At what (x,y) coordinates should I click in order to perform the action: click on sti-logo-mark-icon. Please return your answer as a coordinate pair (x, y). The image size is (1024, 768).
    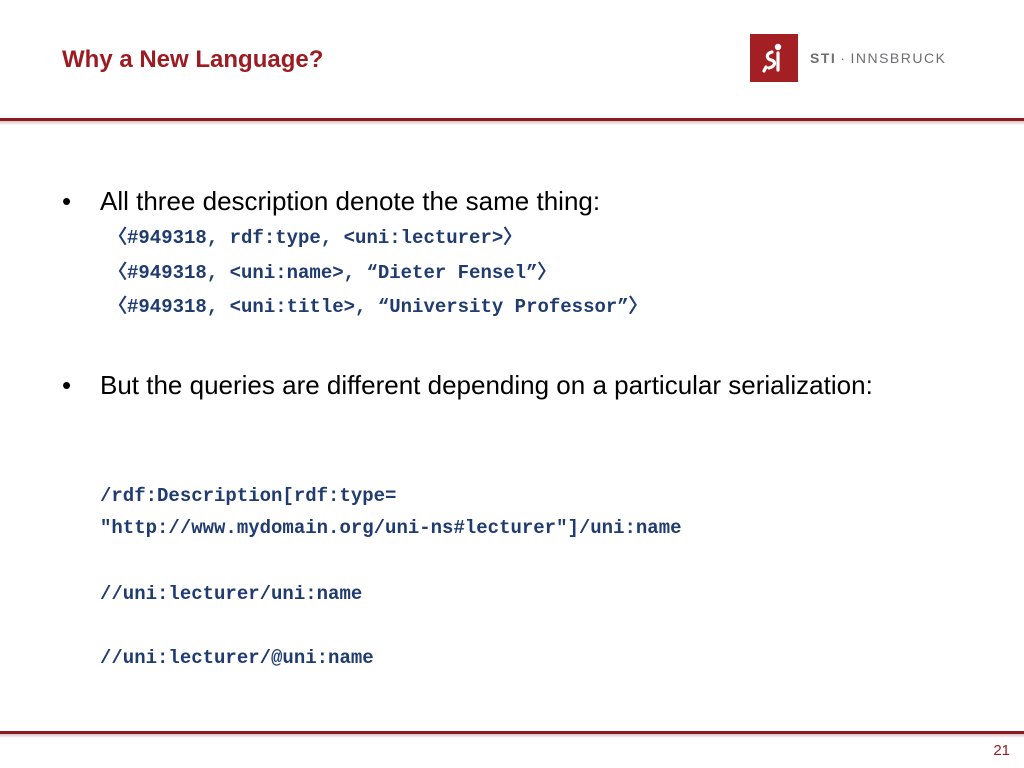
    Looking at the image, I should click on (774, 58).